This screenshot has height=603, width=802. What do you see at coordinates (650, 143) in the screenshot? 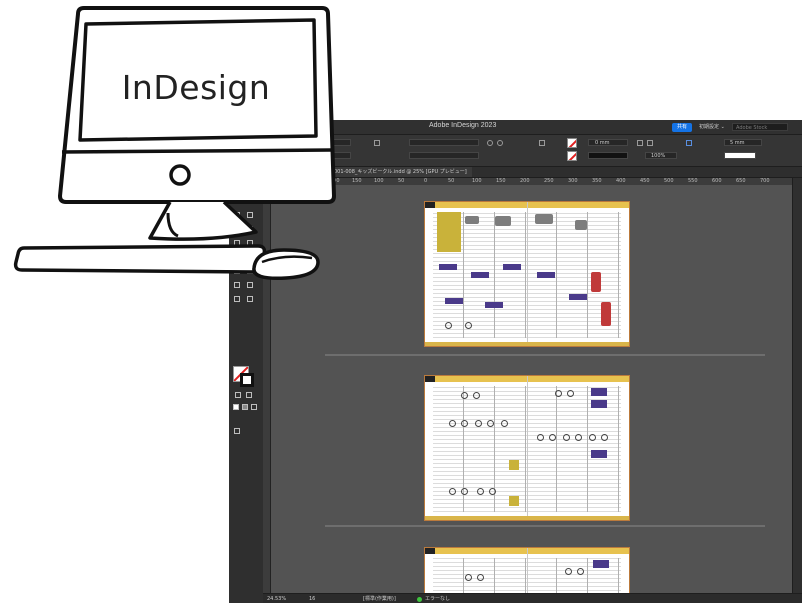
I see `distribute-icon` at bounding box center [650, 143].